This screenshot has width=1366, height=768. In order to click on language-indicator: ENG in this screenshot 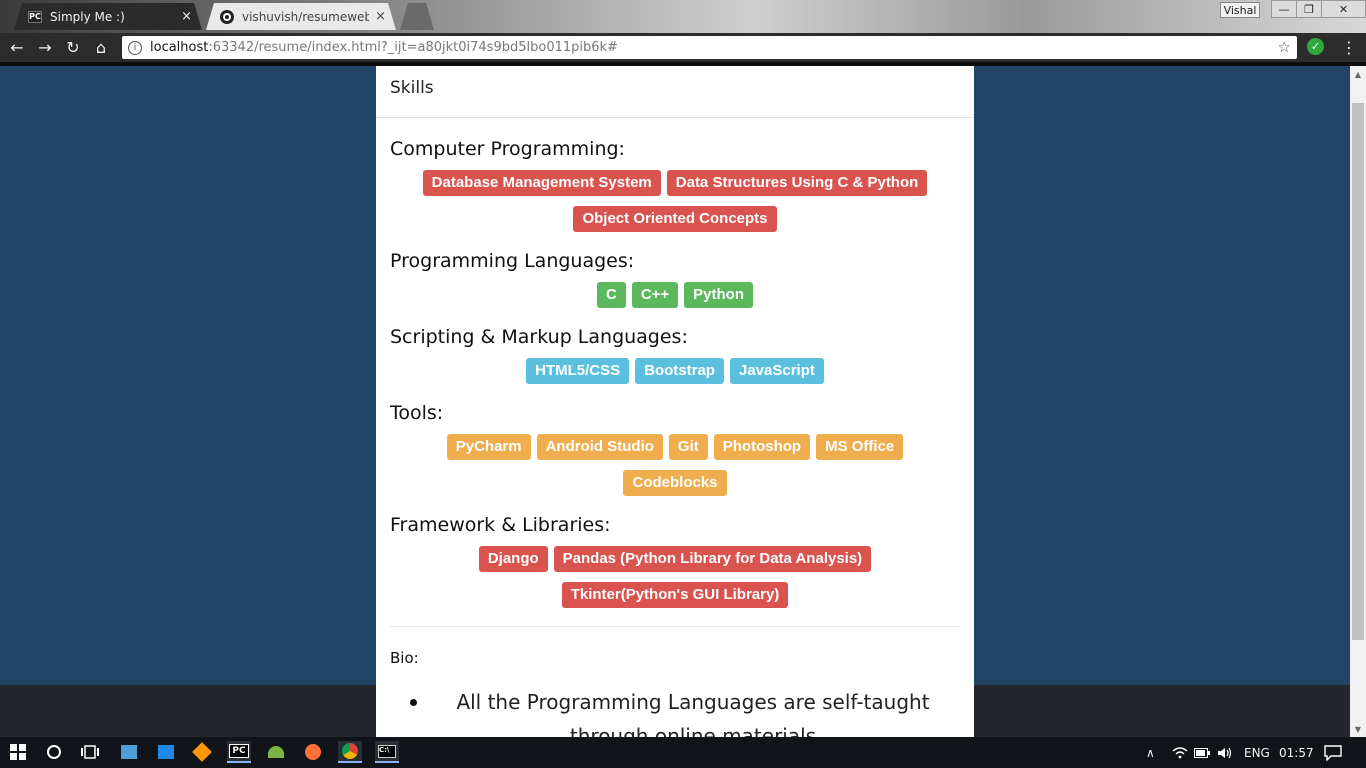, I will do `click(1257, 752)`.